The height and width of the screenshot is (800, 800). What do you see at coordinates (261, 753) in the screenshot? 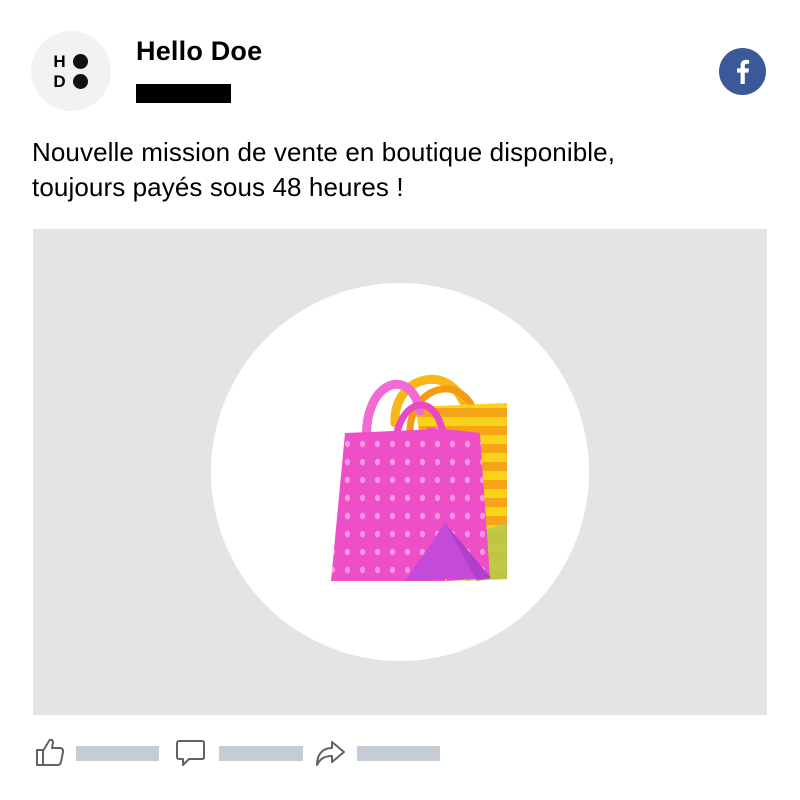
I see `comment-count-placeholder` at bounding box center [261, 753].